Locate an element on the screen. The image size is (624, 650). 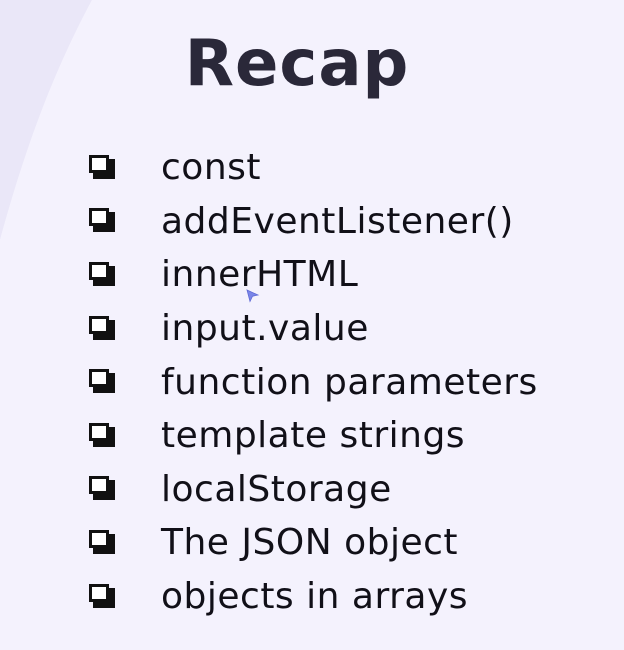
list-item: template strings is located at coordinates (312, 436).